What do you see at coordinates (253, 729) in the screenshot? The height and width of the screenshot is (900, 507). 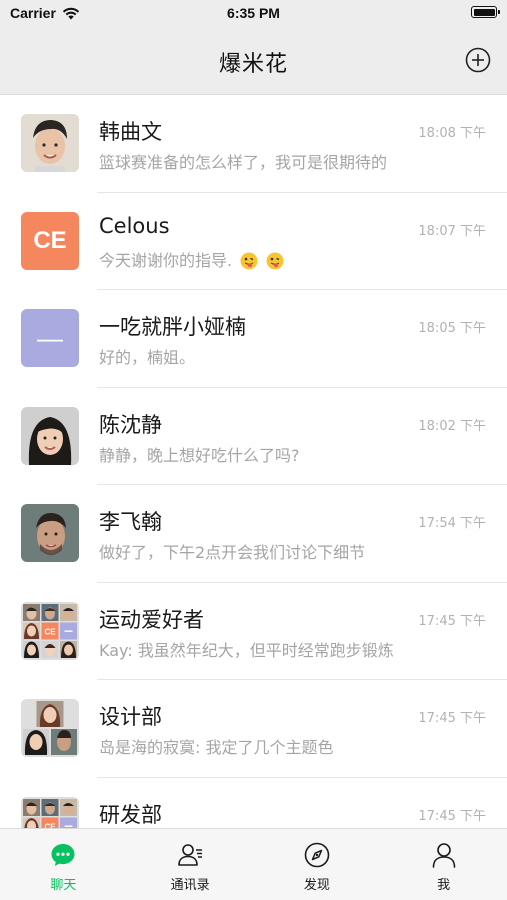 I see `chat-item: 设计部 17:45 下午 岛是海的寂寞: 我定了几个主题色` at bounding box center [253, 729].